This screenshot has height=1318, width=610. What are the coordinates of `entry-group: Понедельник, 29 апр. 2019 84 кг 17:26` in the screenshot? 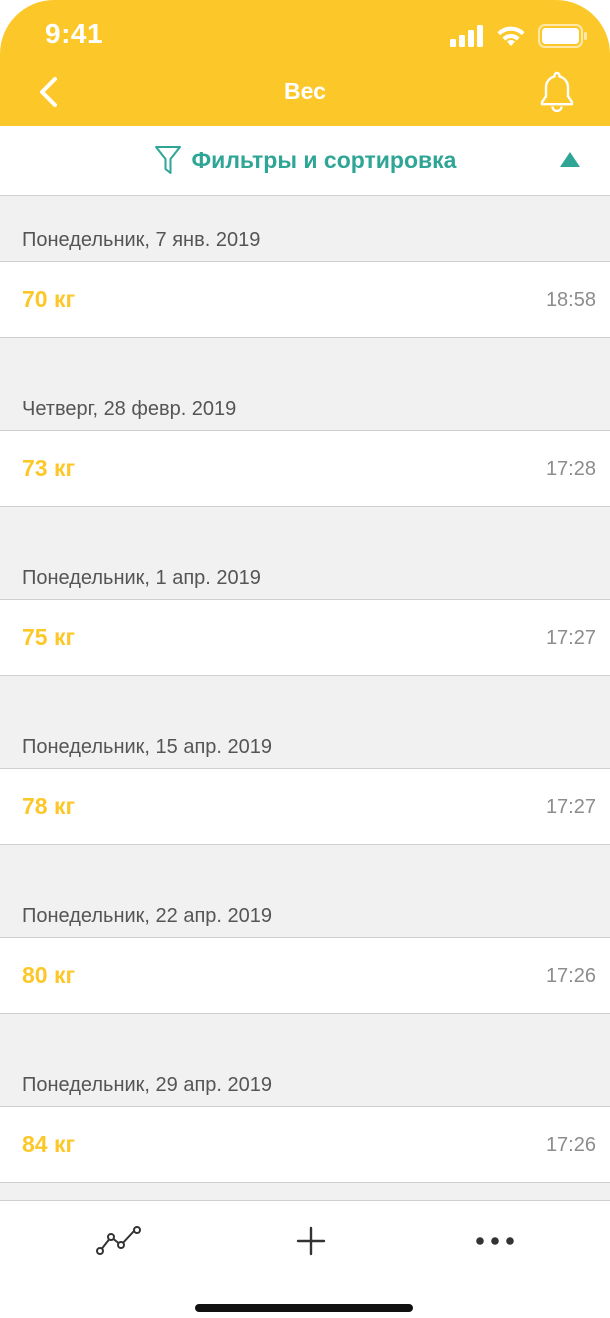 It's located at (305, 1121).